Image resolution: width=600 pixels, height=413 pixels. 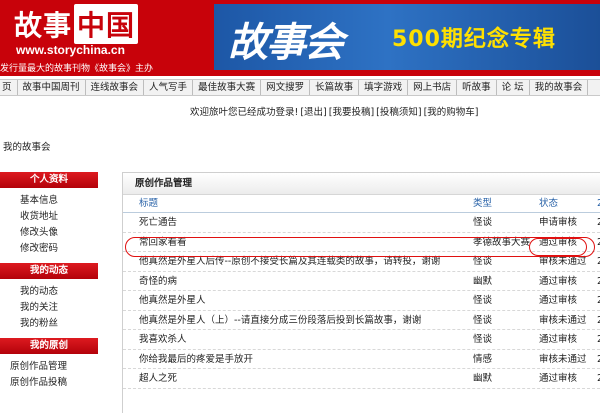 I want to click on sidebar-group-activity: 我的动态 我的动态 我的关注 我的粉丝, so click(x=49, y=300).